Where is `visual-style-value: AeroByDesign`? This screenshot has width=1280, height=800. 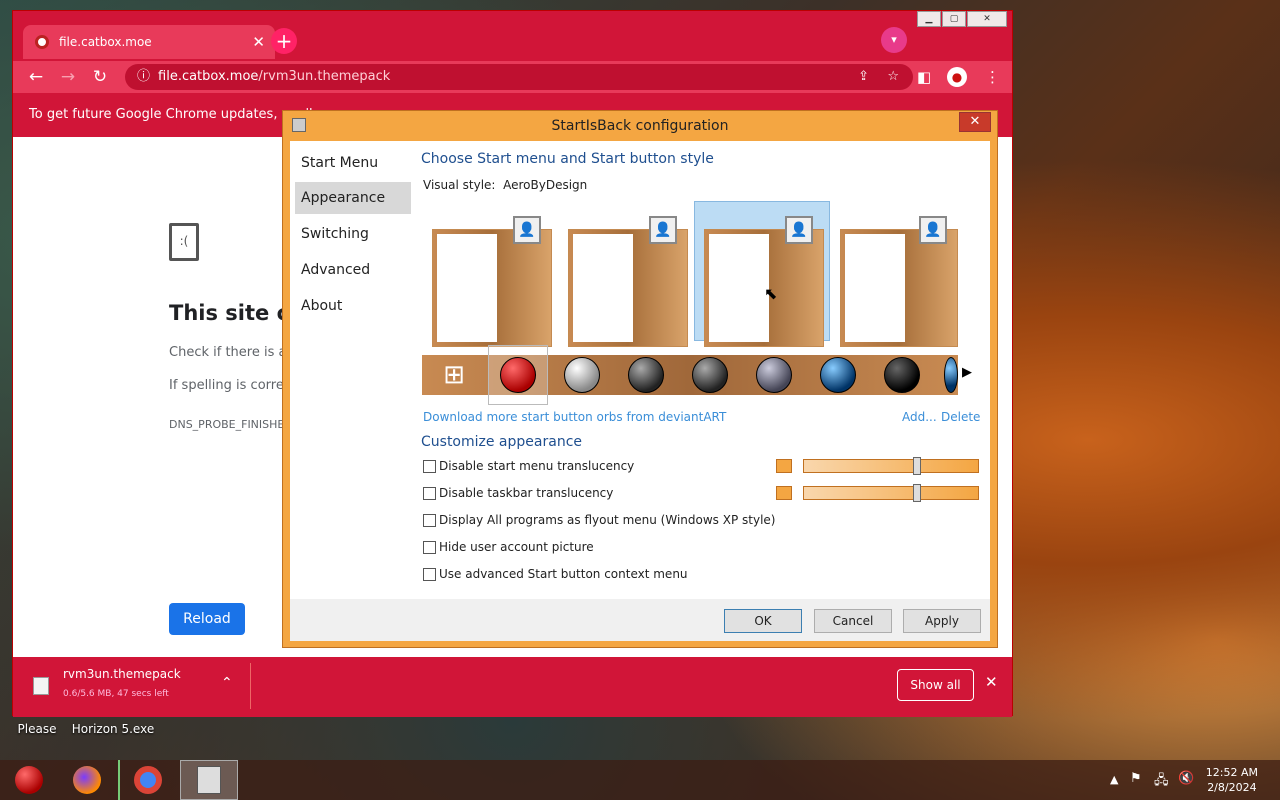
visual-style-value: AeroByDesign is located at coordinates (545, 185).